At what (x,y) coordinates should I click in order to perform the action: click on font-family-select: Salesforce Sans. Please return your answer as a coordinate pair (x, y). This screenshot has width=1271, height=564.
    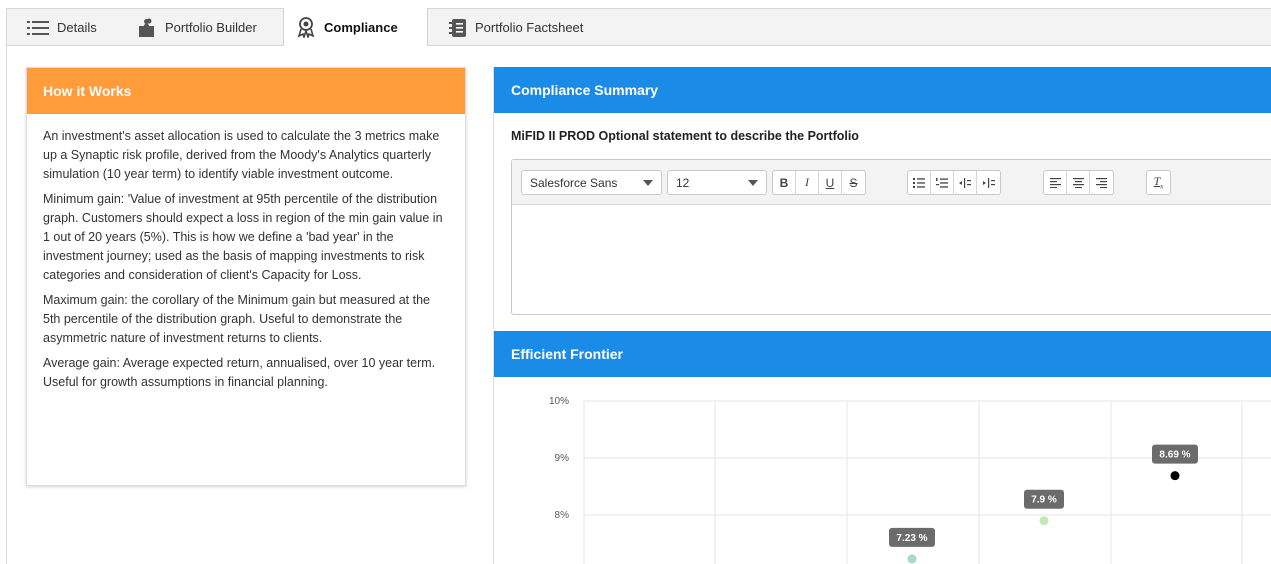
    Looking at the image, I should click on (591, 182).